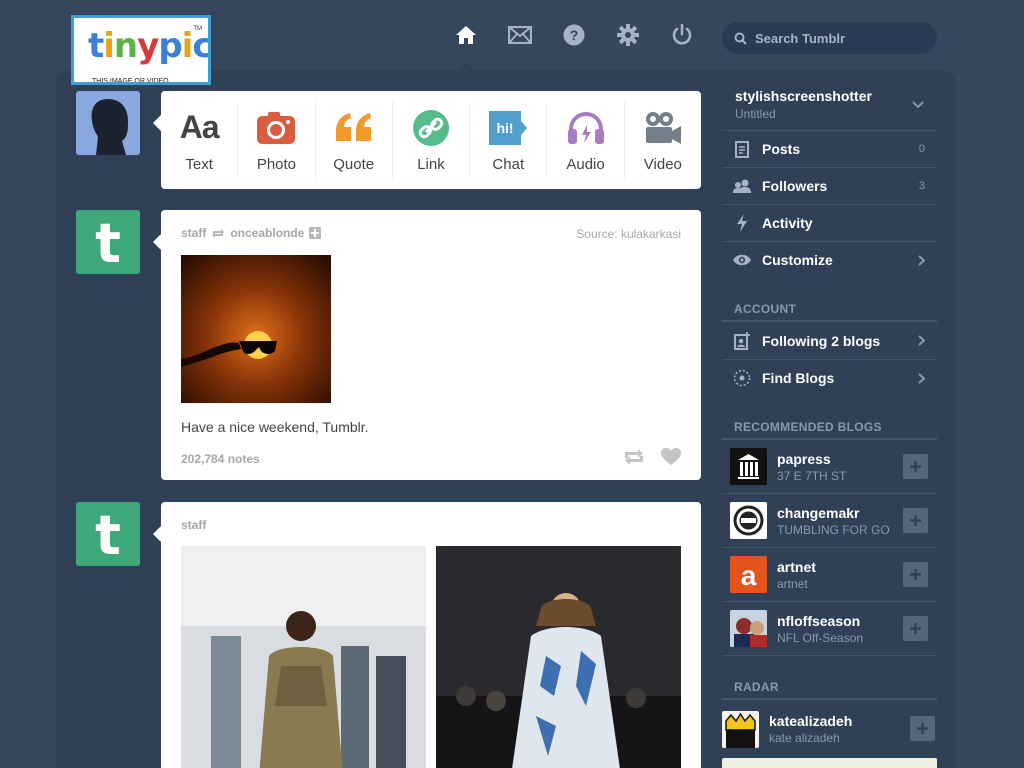 The image size is (1024, 768). What do you see at coordinates (149, 46) in the screenshot?
I see `logo-wordmark: tinypic` at bounding box center [149, 46].